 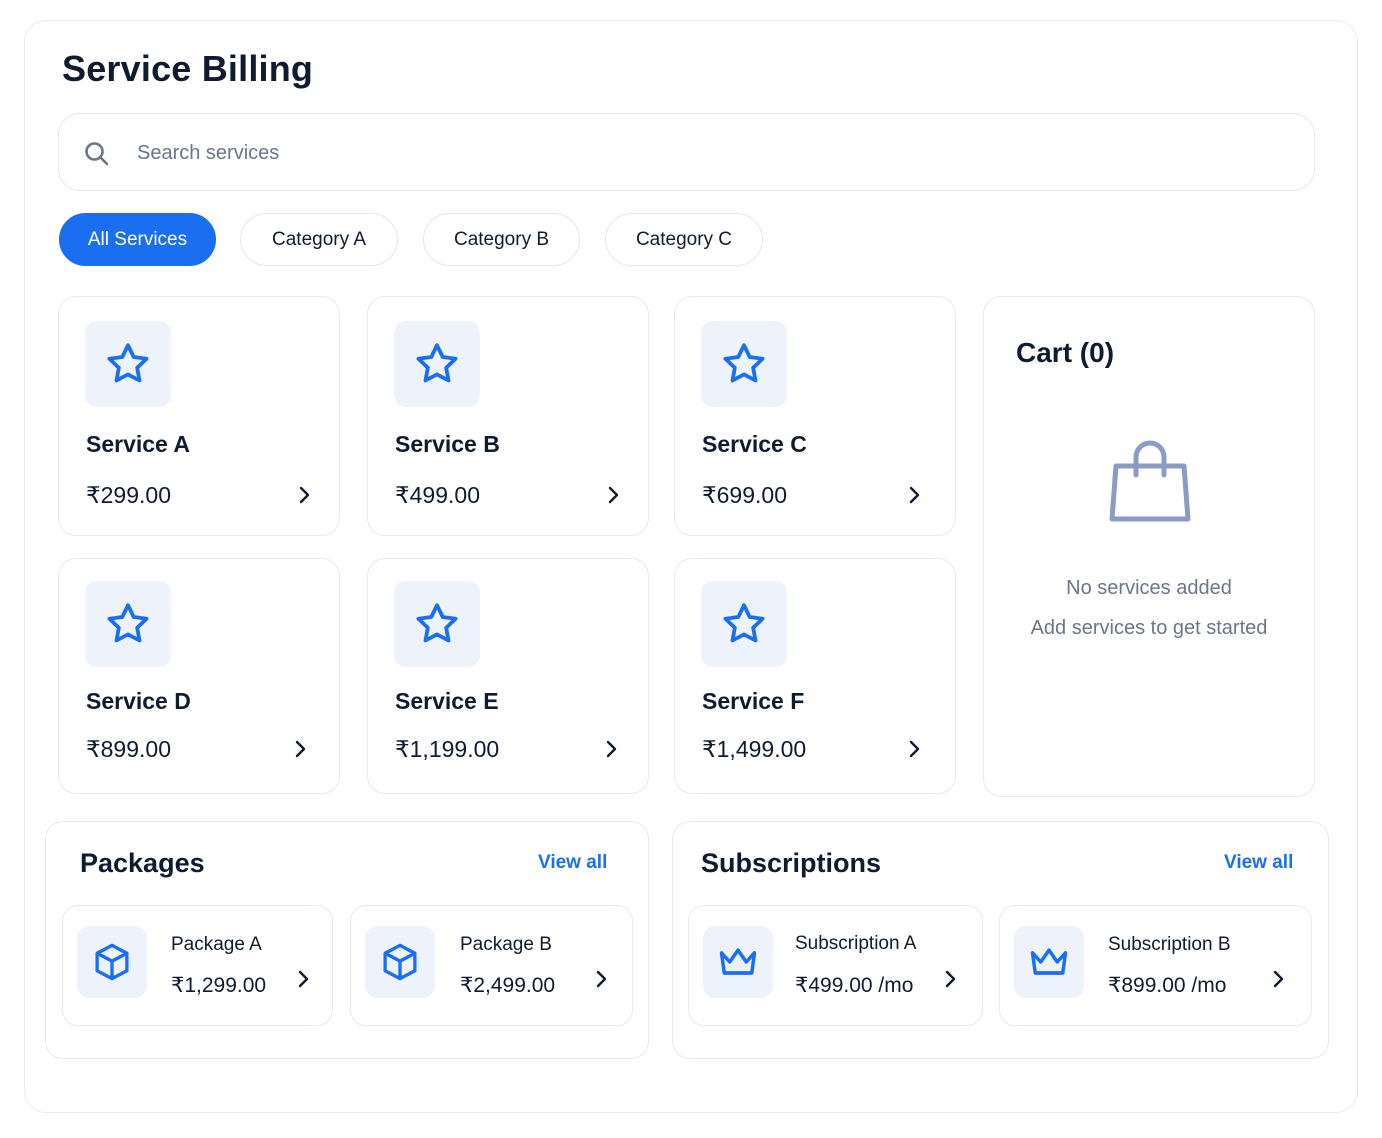 I want to click on service-name: Service C, so click(x=754, y=444).